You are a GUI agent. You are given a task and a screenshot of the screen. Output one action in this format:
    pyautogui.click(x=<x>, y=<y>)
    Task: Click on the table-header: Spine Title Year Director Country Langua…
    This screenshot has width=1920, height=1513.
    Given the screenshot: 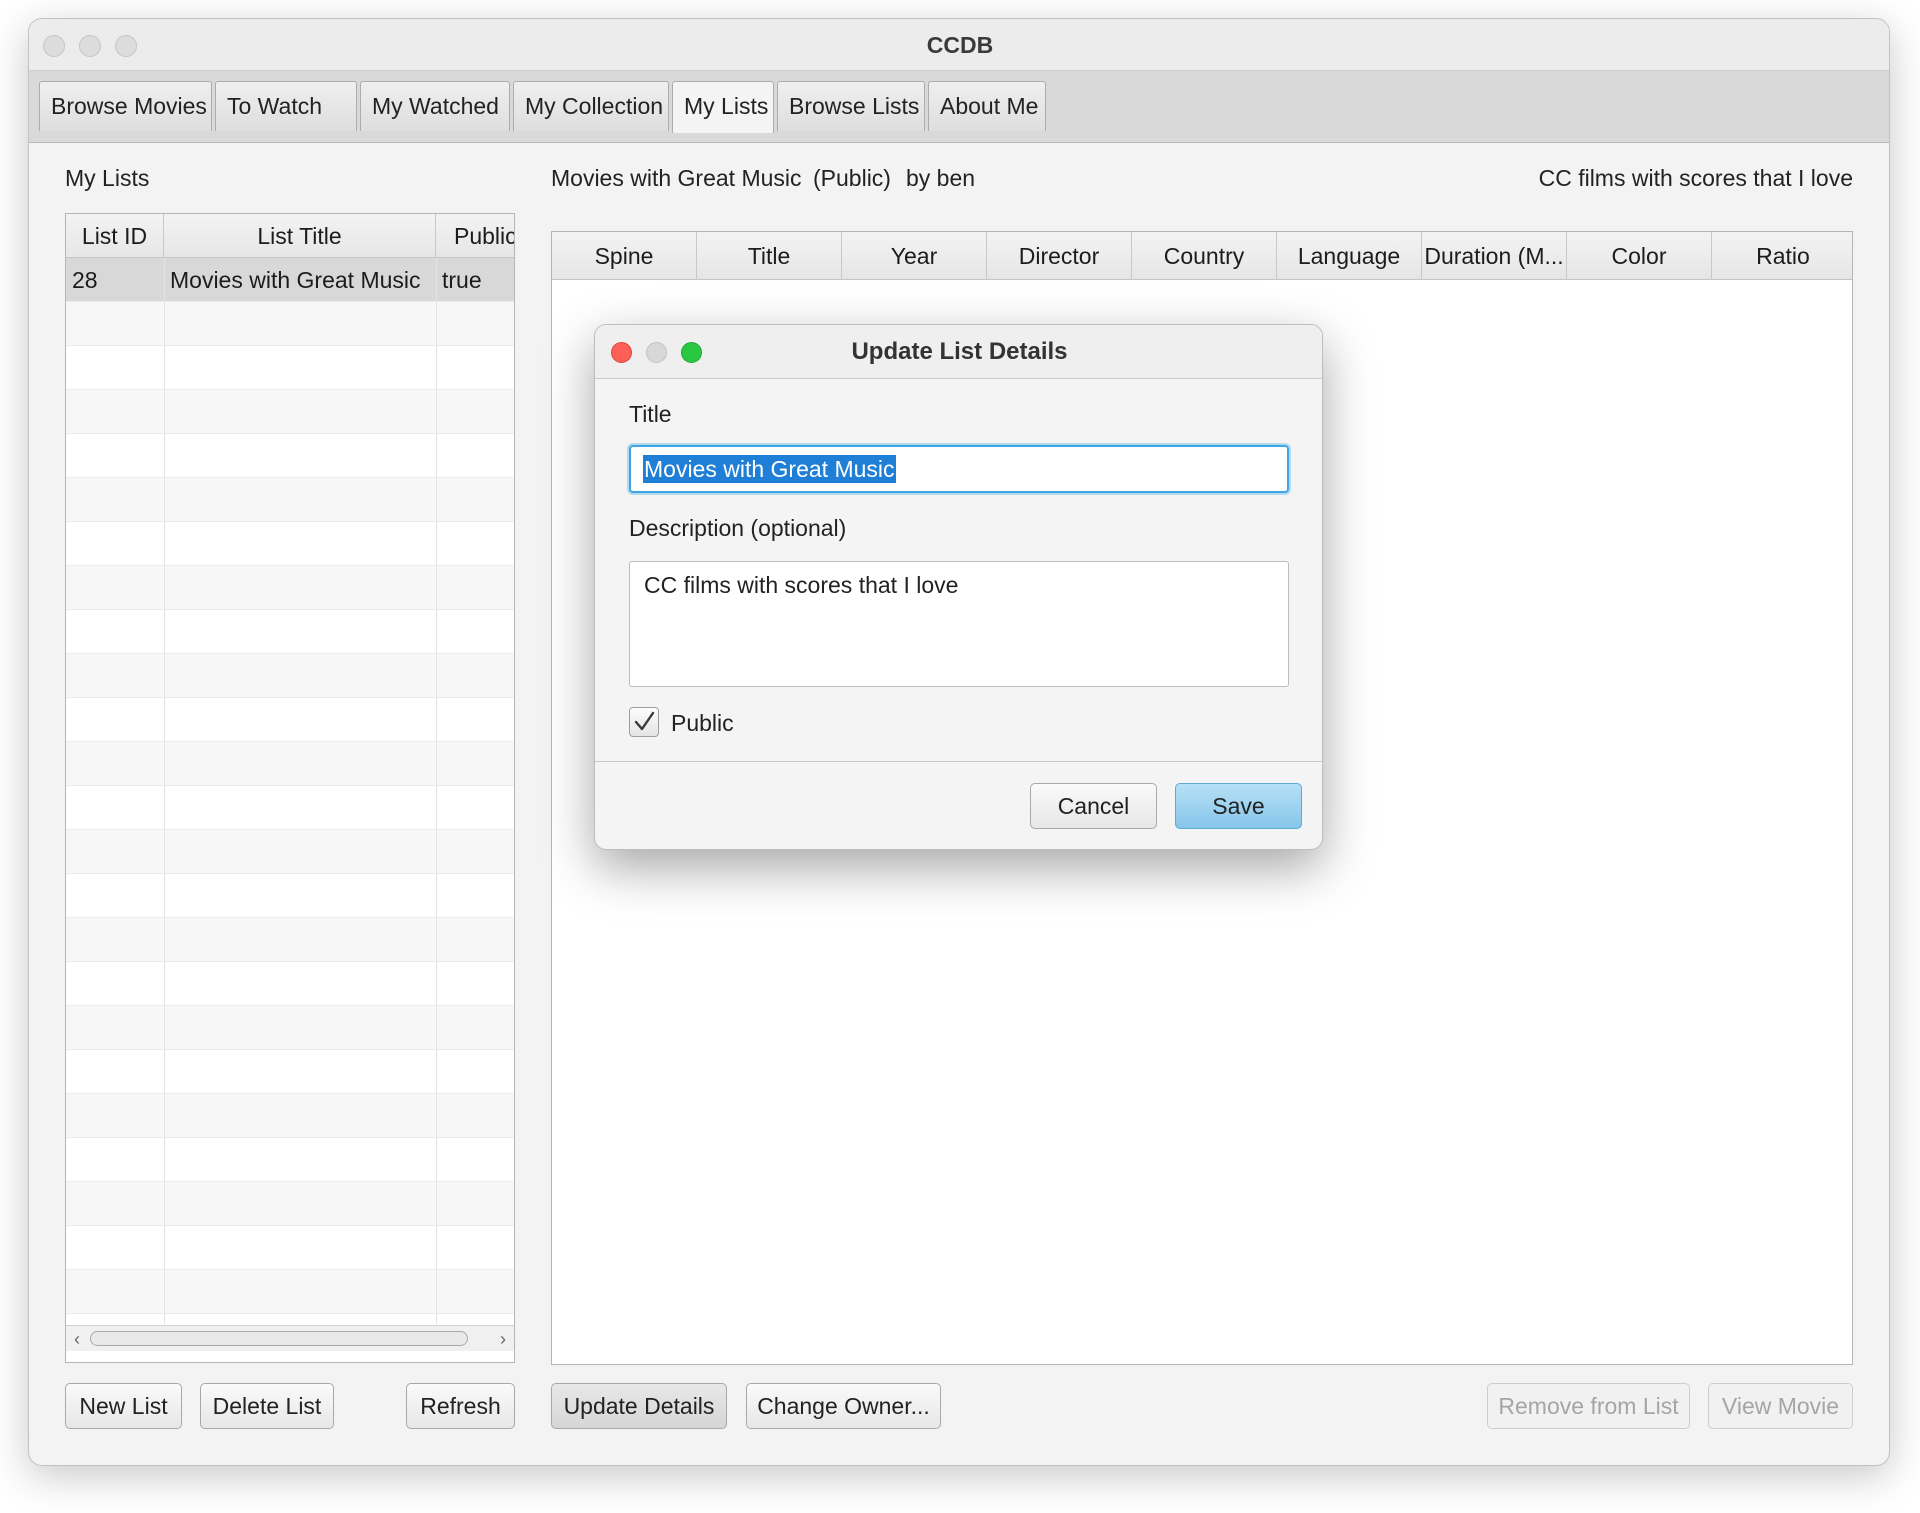 What is the action you would take?
    pyautogui.click(x=1202, y=256)
    